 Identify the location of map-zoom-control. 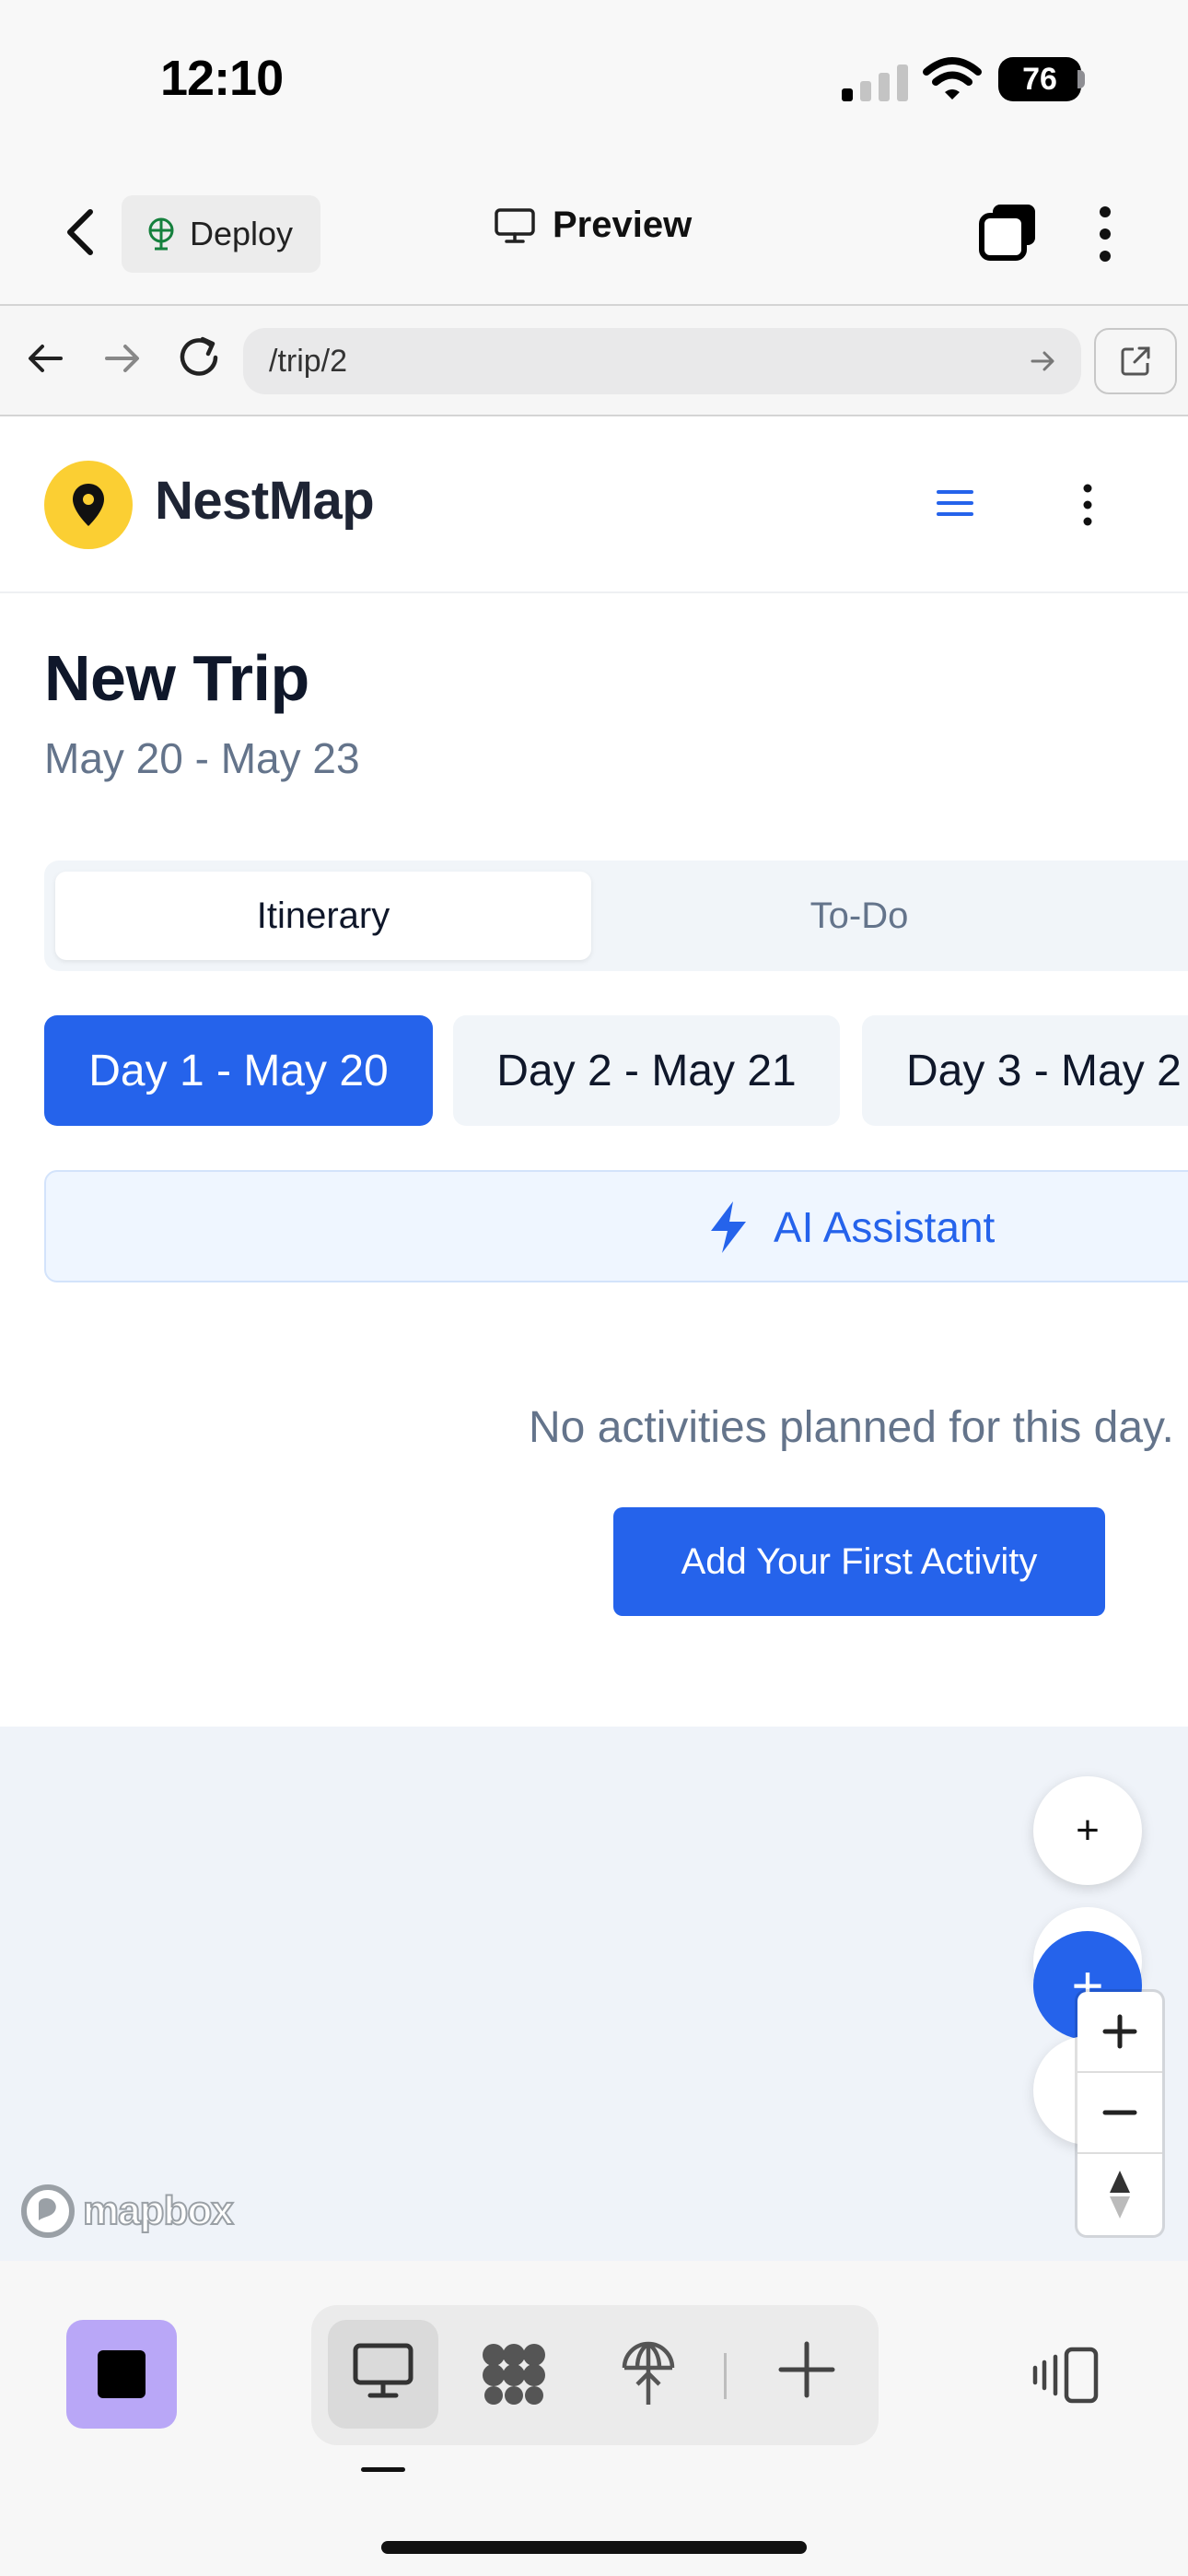
(1119, 2113).